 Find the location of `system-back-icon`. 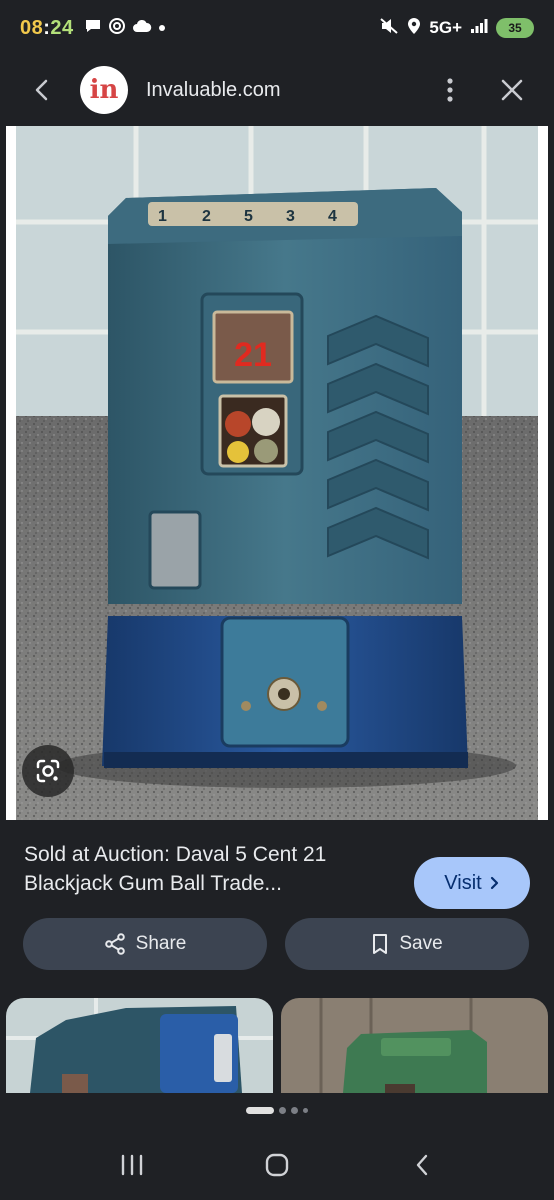

system-back-icon is located at coordinates (421, 1165).